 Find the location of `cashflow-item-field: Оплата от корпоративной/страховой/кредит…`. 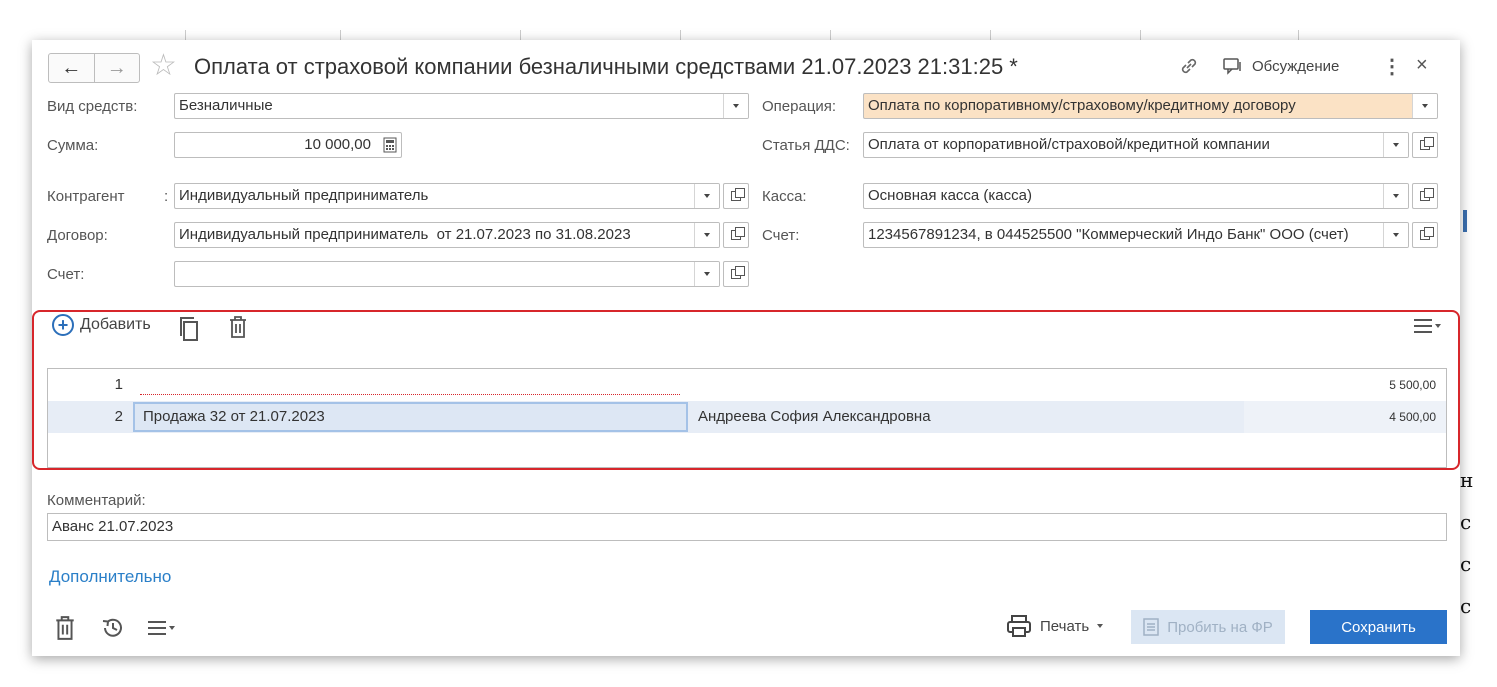

cashflow-item-field: Оплата от корпоративной/страховой/кредит… is located at coordinates (1136, 145).